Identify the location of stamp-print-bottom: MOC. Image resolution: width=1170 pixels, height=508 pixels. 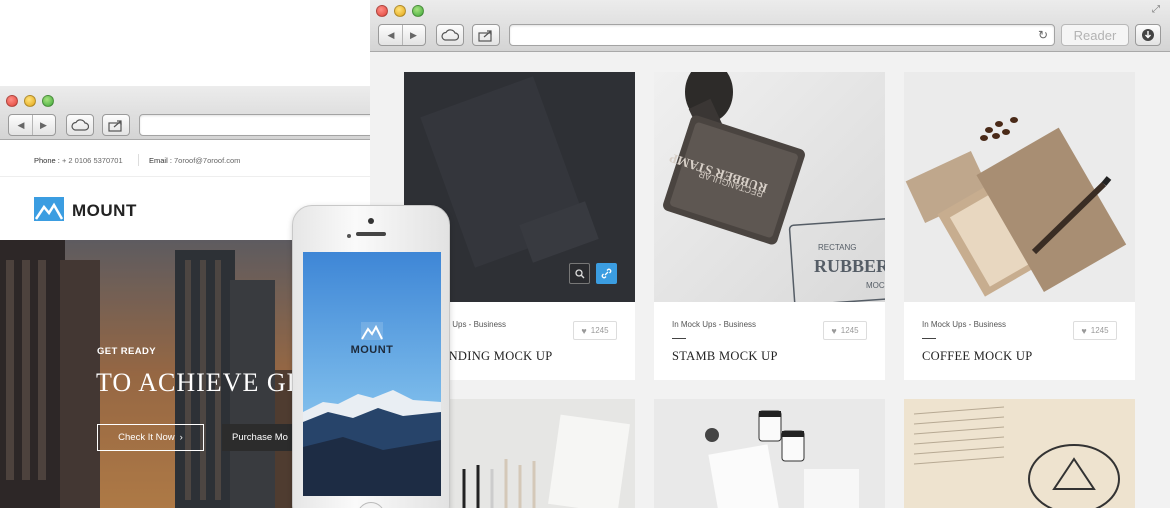
(875, 285).